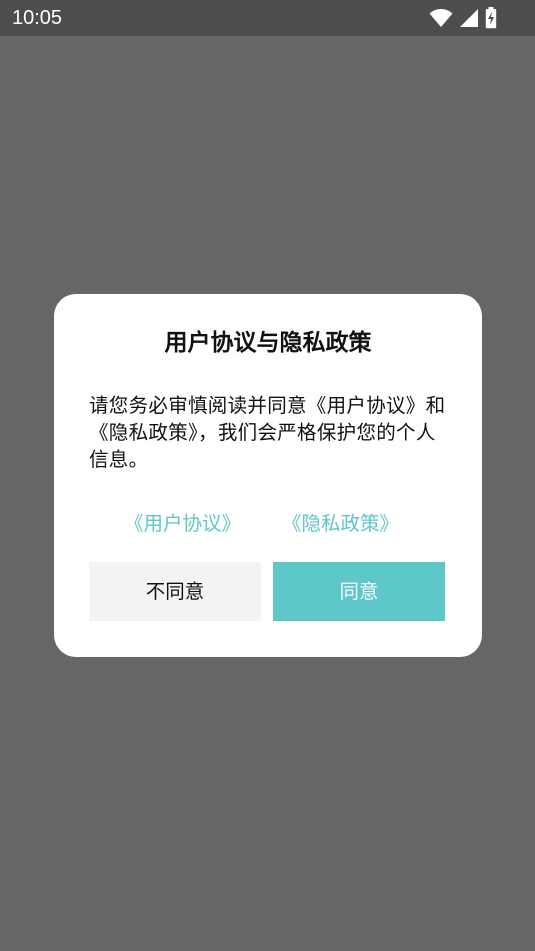  Describe the element at coordinates (491, 18) in the screenshot. I see `battery-charging-icon` at that location.